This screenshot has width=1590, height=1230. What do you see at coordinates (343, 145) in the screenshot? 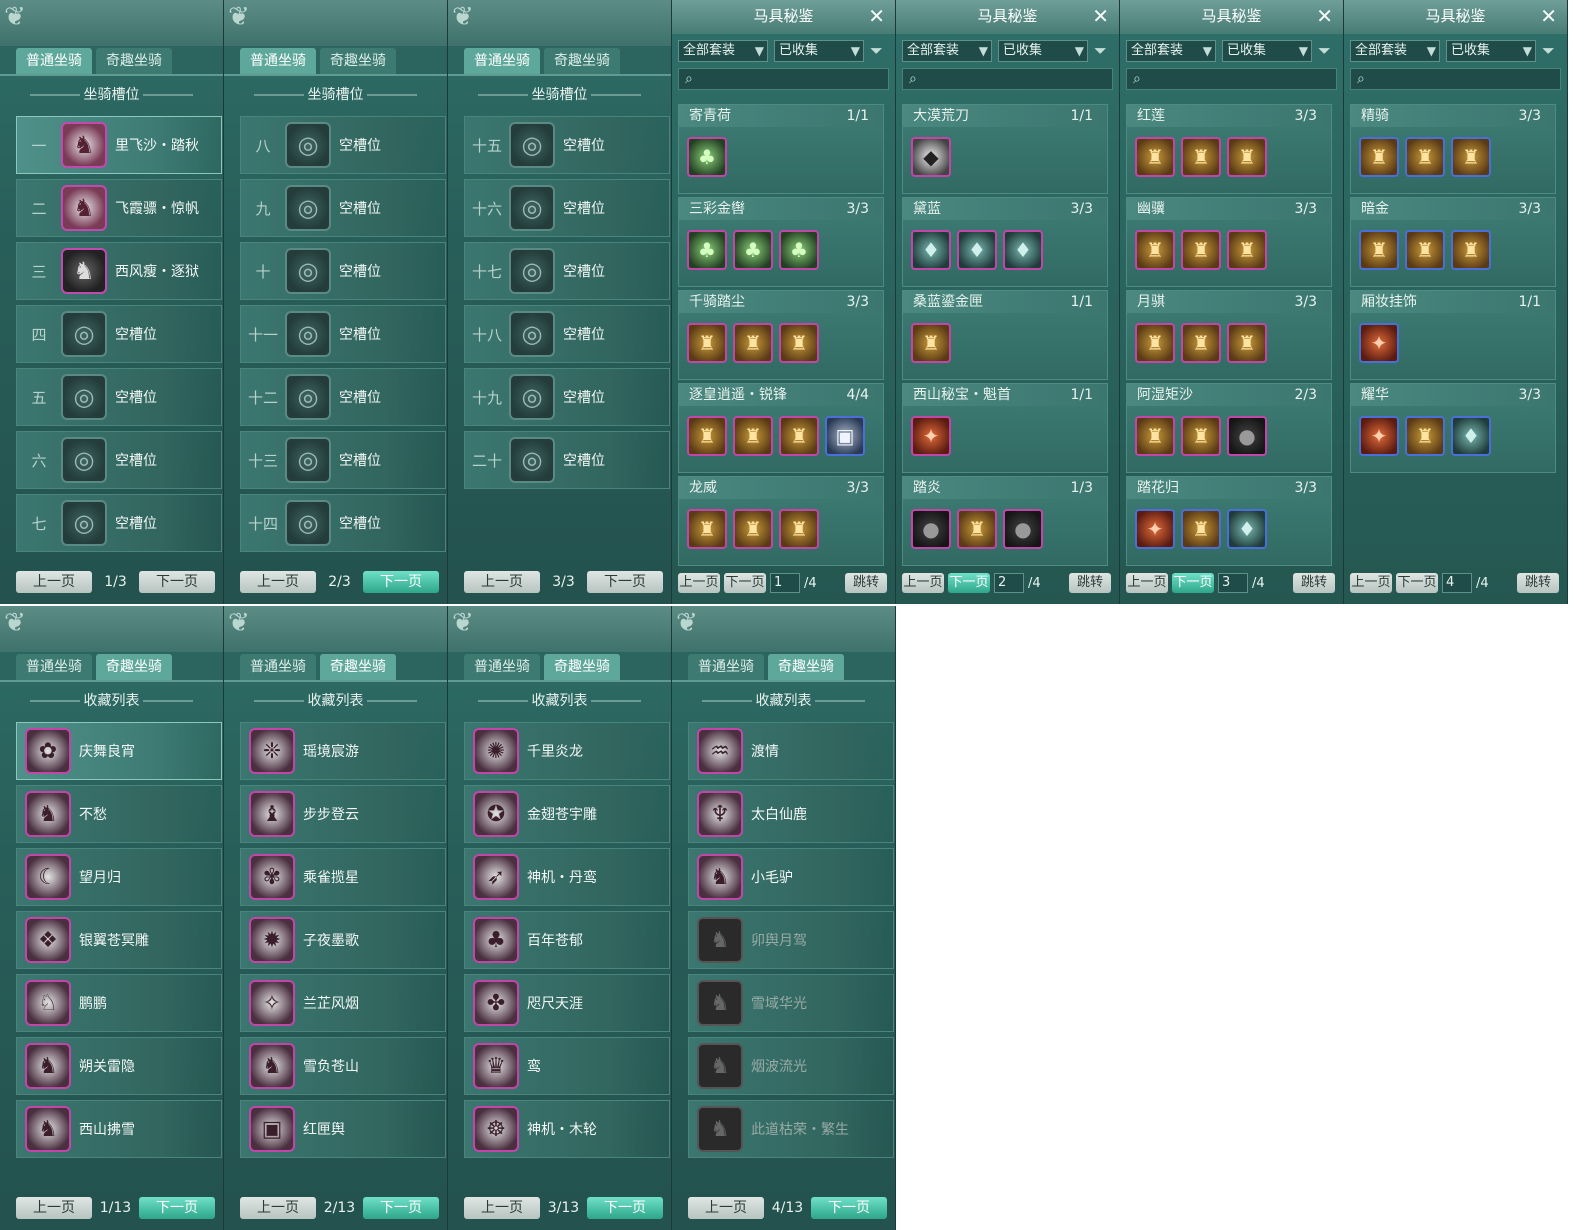
I see `mount-slot: 八 ◎ 空槽位` at bounding box center [343, 145].